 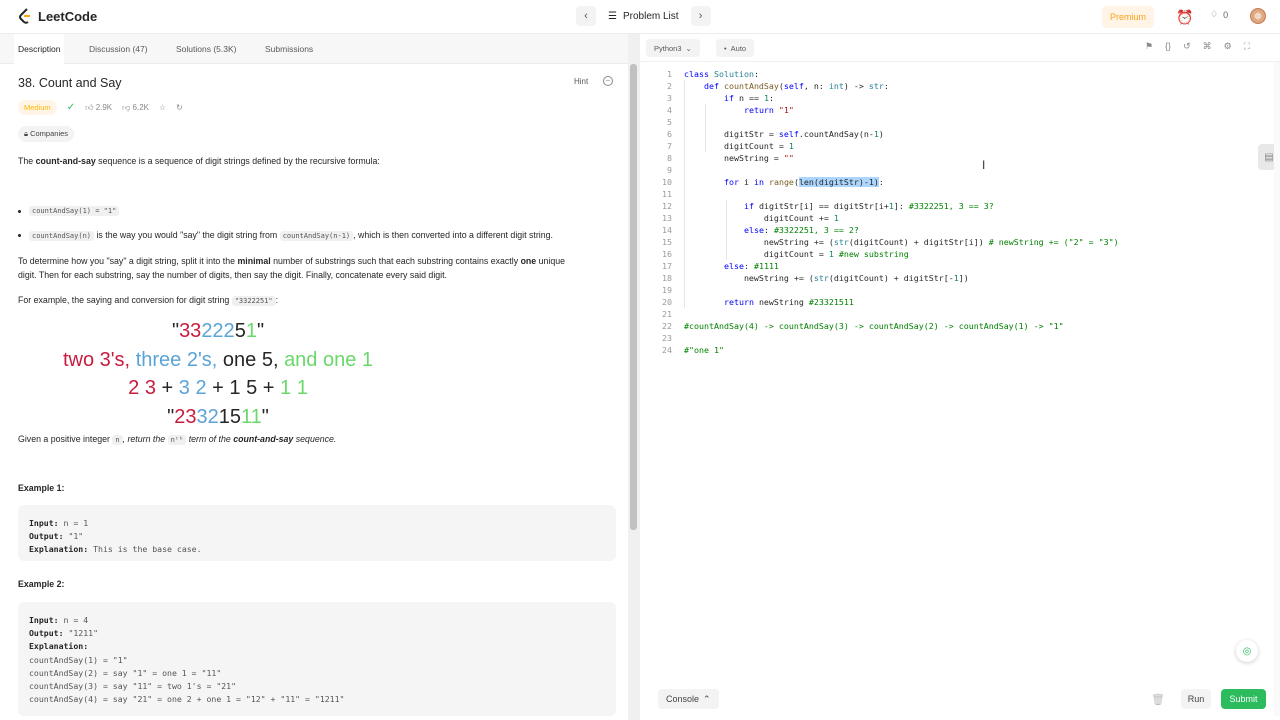 I want to click on line-number: 20, so click(x=667, y=302).